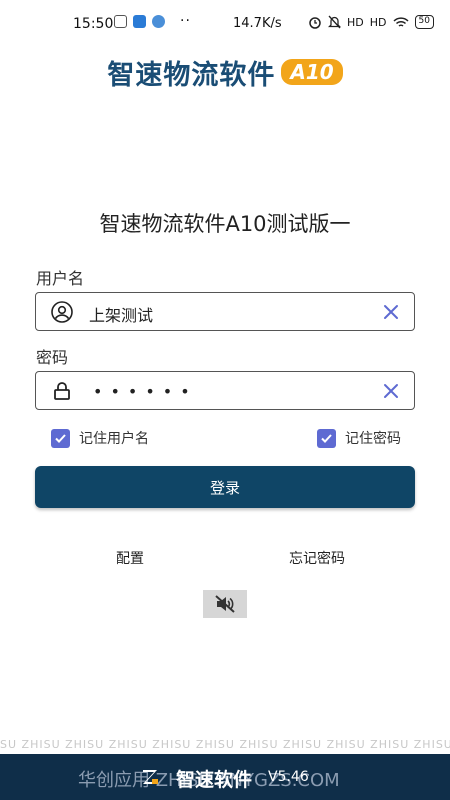 The width and height of the screenshot is (450, 800). I want to click on zhisu-logo-icon, so click(150, 777).